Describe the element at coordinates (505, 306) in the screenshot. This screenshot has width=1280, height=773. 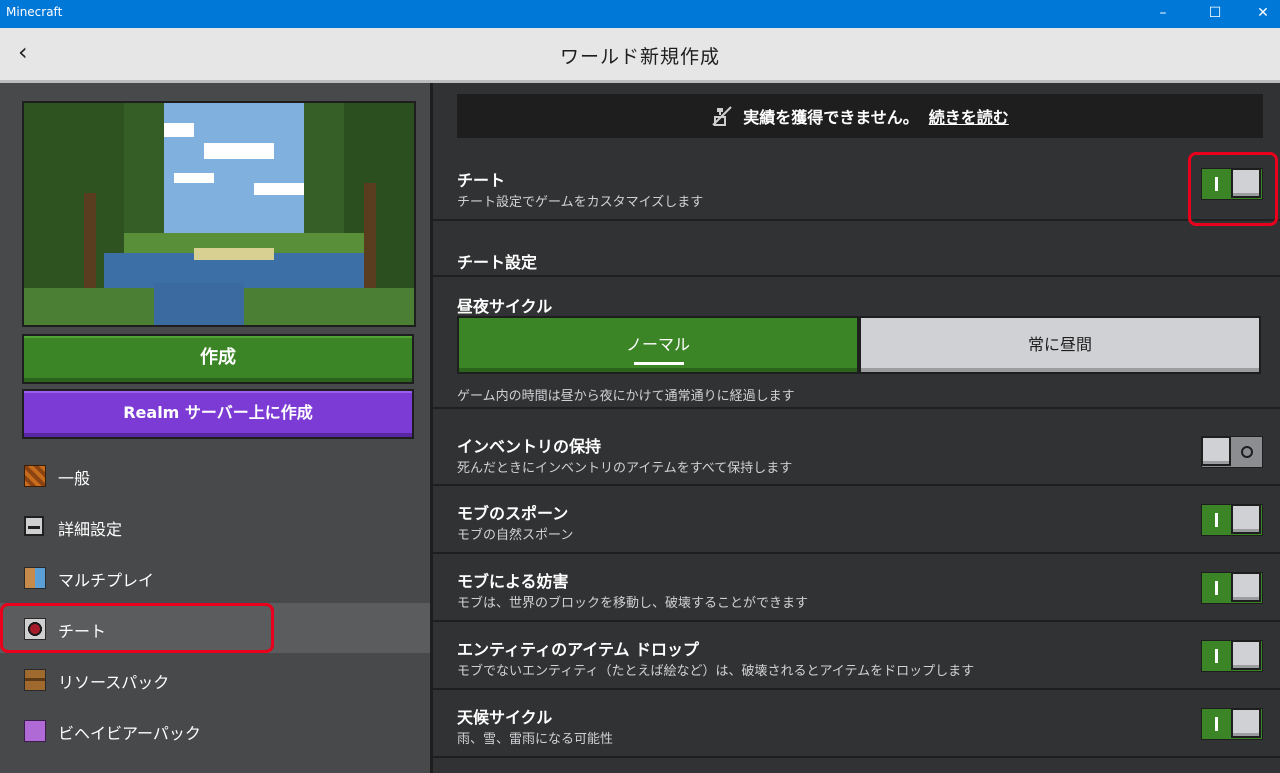
I see `daylight-cycle-title: 昼夜サイクル` at that location.